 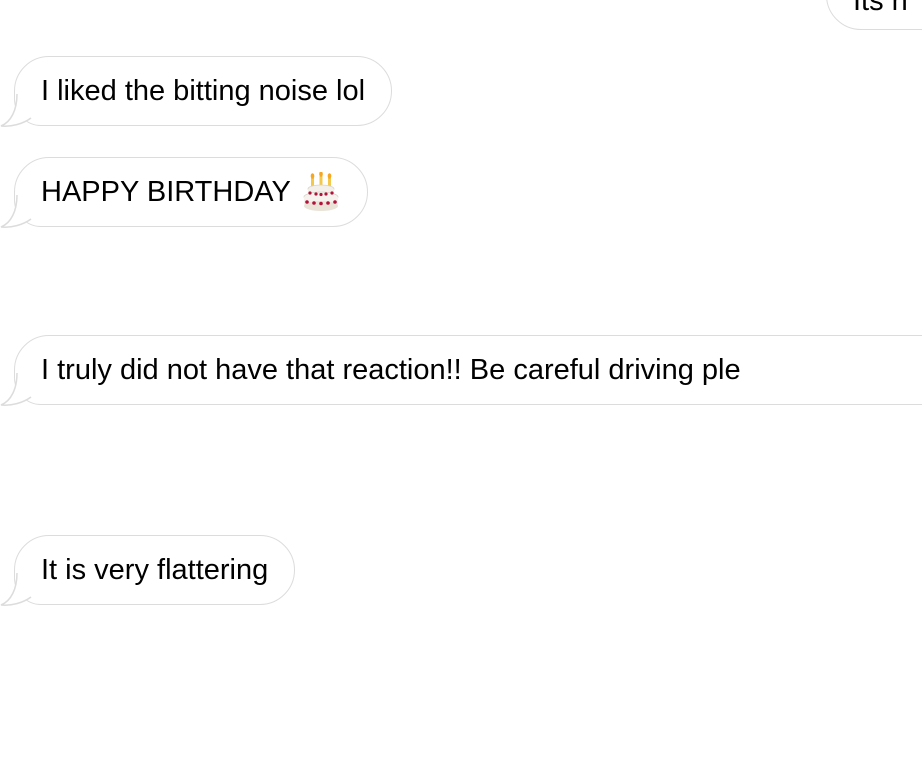 What do you see at coordinates (203, 90) in the screenshot?
I see `message-text: I liked the bitting noise lol` at bounding box center [203, 90].